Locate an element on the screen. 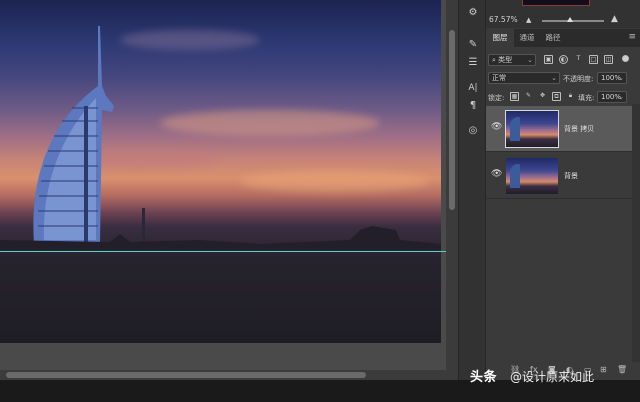 This screenshot has width=640, height=402. blend-mode-value: 正常 is located at coordinates (499, 78).